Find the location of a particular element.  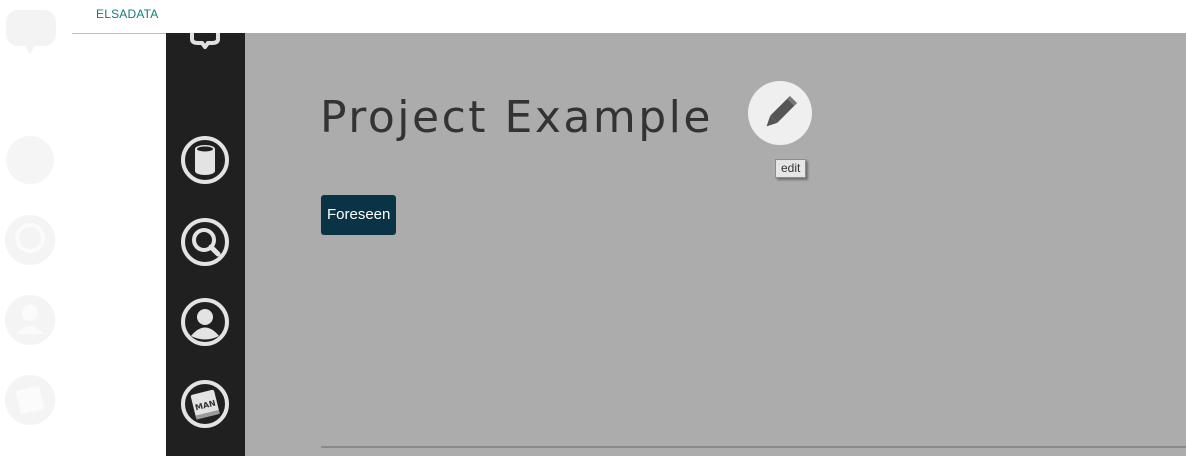

content-divider is located at coordinates (753, 447).